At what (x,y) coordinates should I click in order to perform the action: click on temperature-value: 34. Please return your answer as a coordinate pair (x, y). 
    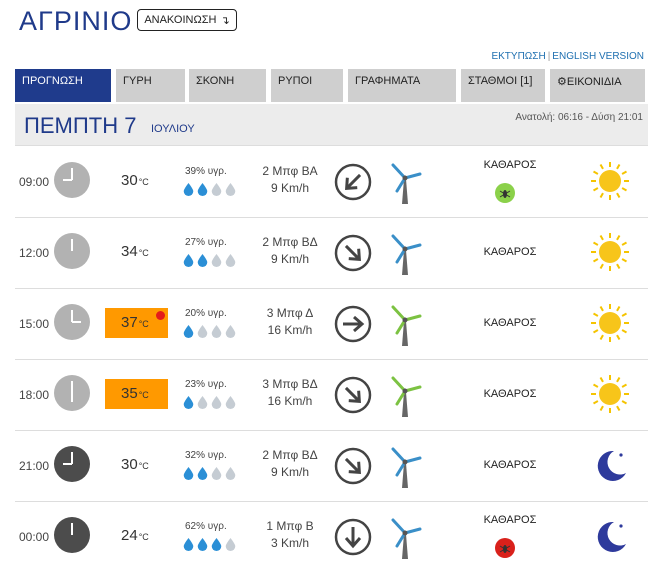
    Looking at the image, I should click on (129, 251).